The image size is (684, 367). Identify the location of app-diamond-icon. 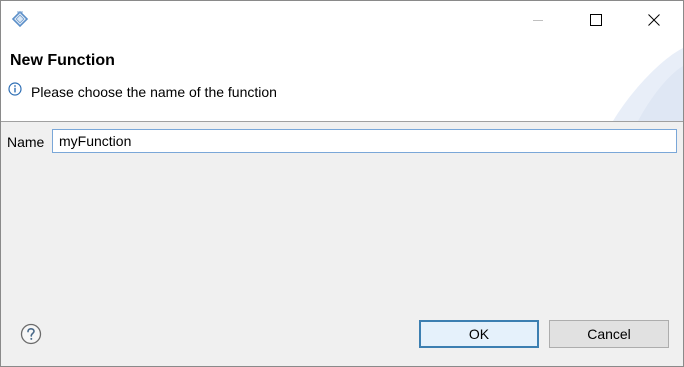
(20, 19).